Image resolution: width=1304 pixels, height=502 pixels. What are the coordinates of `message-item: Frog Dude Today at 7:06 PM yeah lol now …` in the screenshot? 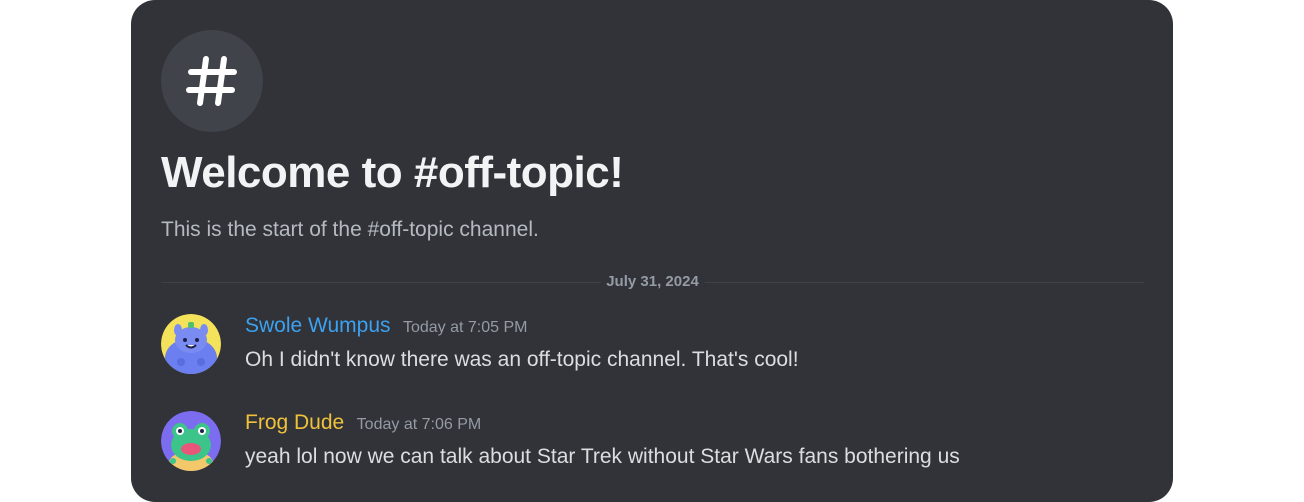 It's located at (651, 443).